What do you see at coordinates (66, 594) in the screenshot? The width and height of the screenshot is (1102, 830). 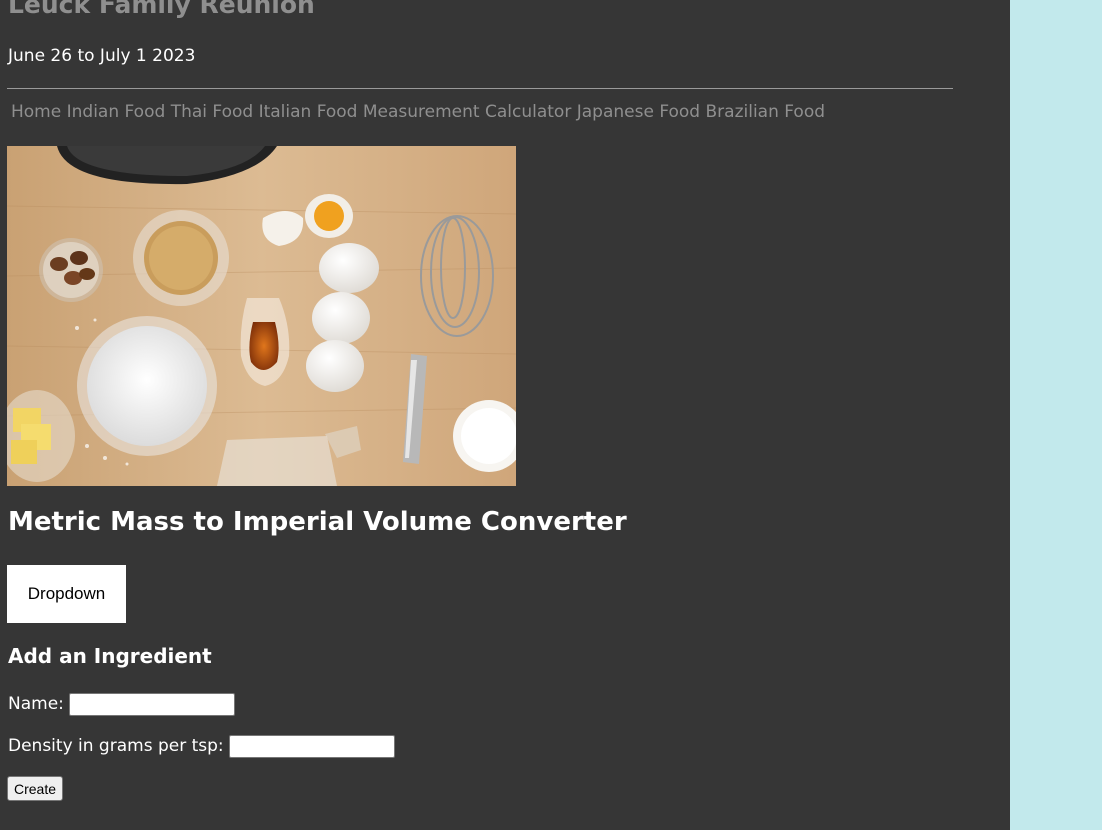 I see `dropdown-button: Dropdown` at bounding box center [66, 594].